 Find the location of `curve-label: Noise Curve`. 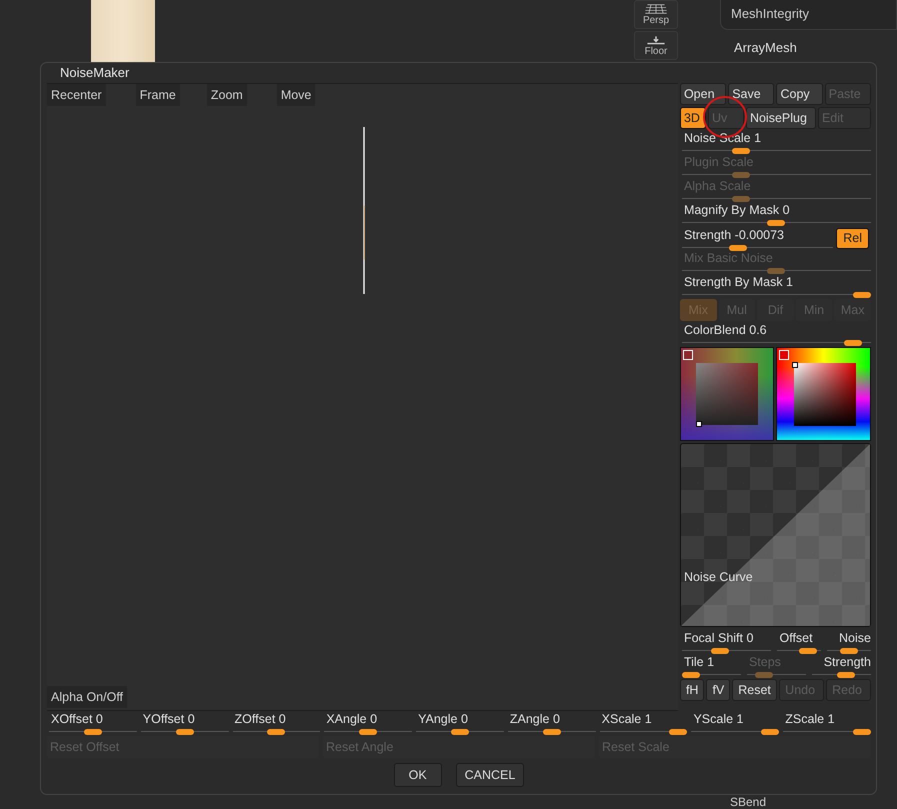

curve-label: Noise Curve is located at coordinates (718, 577).